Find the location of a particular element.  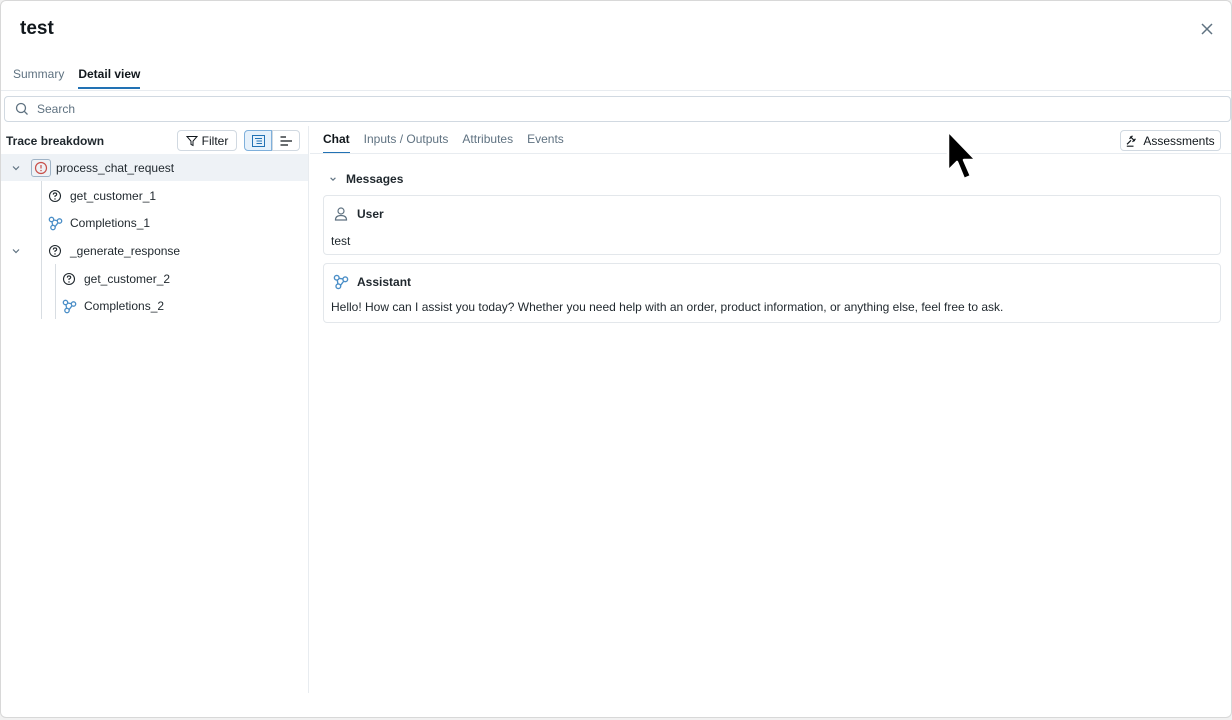

message-role: User is located at coordinates (358, 214).